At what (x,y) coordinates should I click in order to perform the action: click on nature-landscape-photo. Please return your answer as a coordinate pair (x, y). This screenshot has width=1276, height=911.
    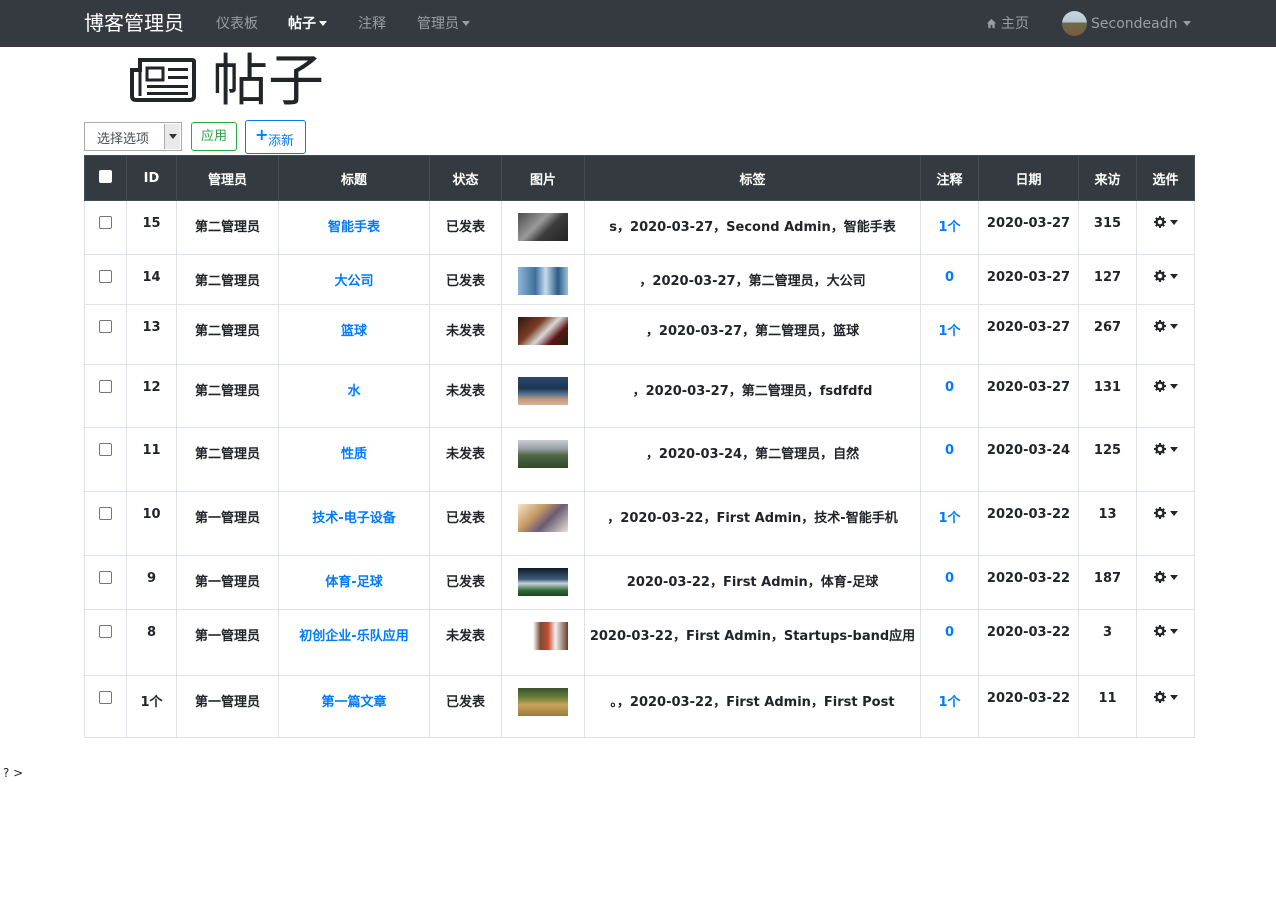
    Looking at the image, I should click on (543, 454).